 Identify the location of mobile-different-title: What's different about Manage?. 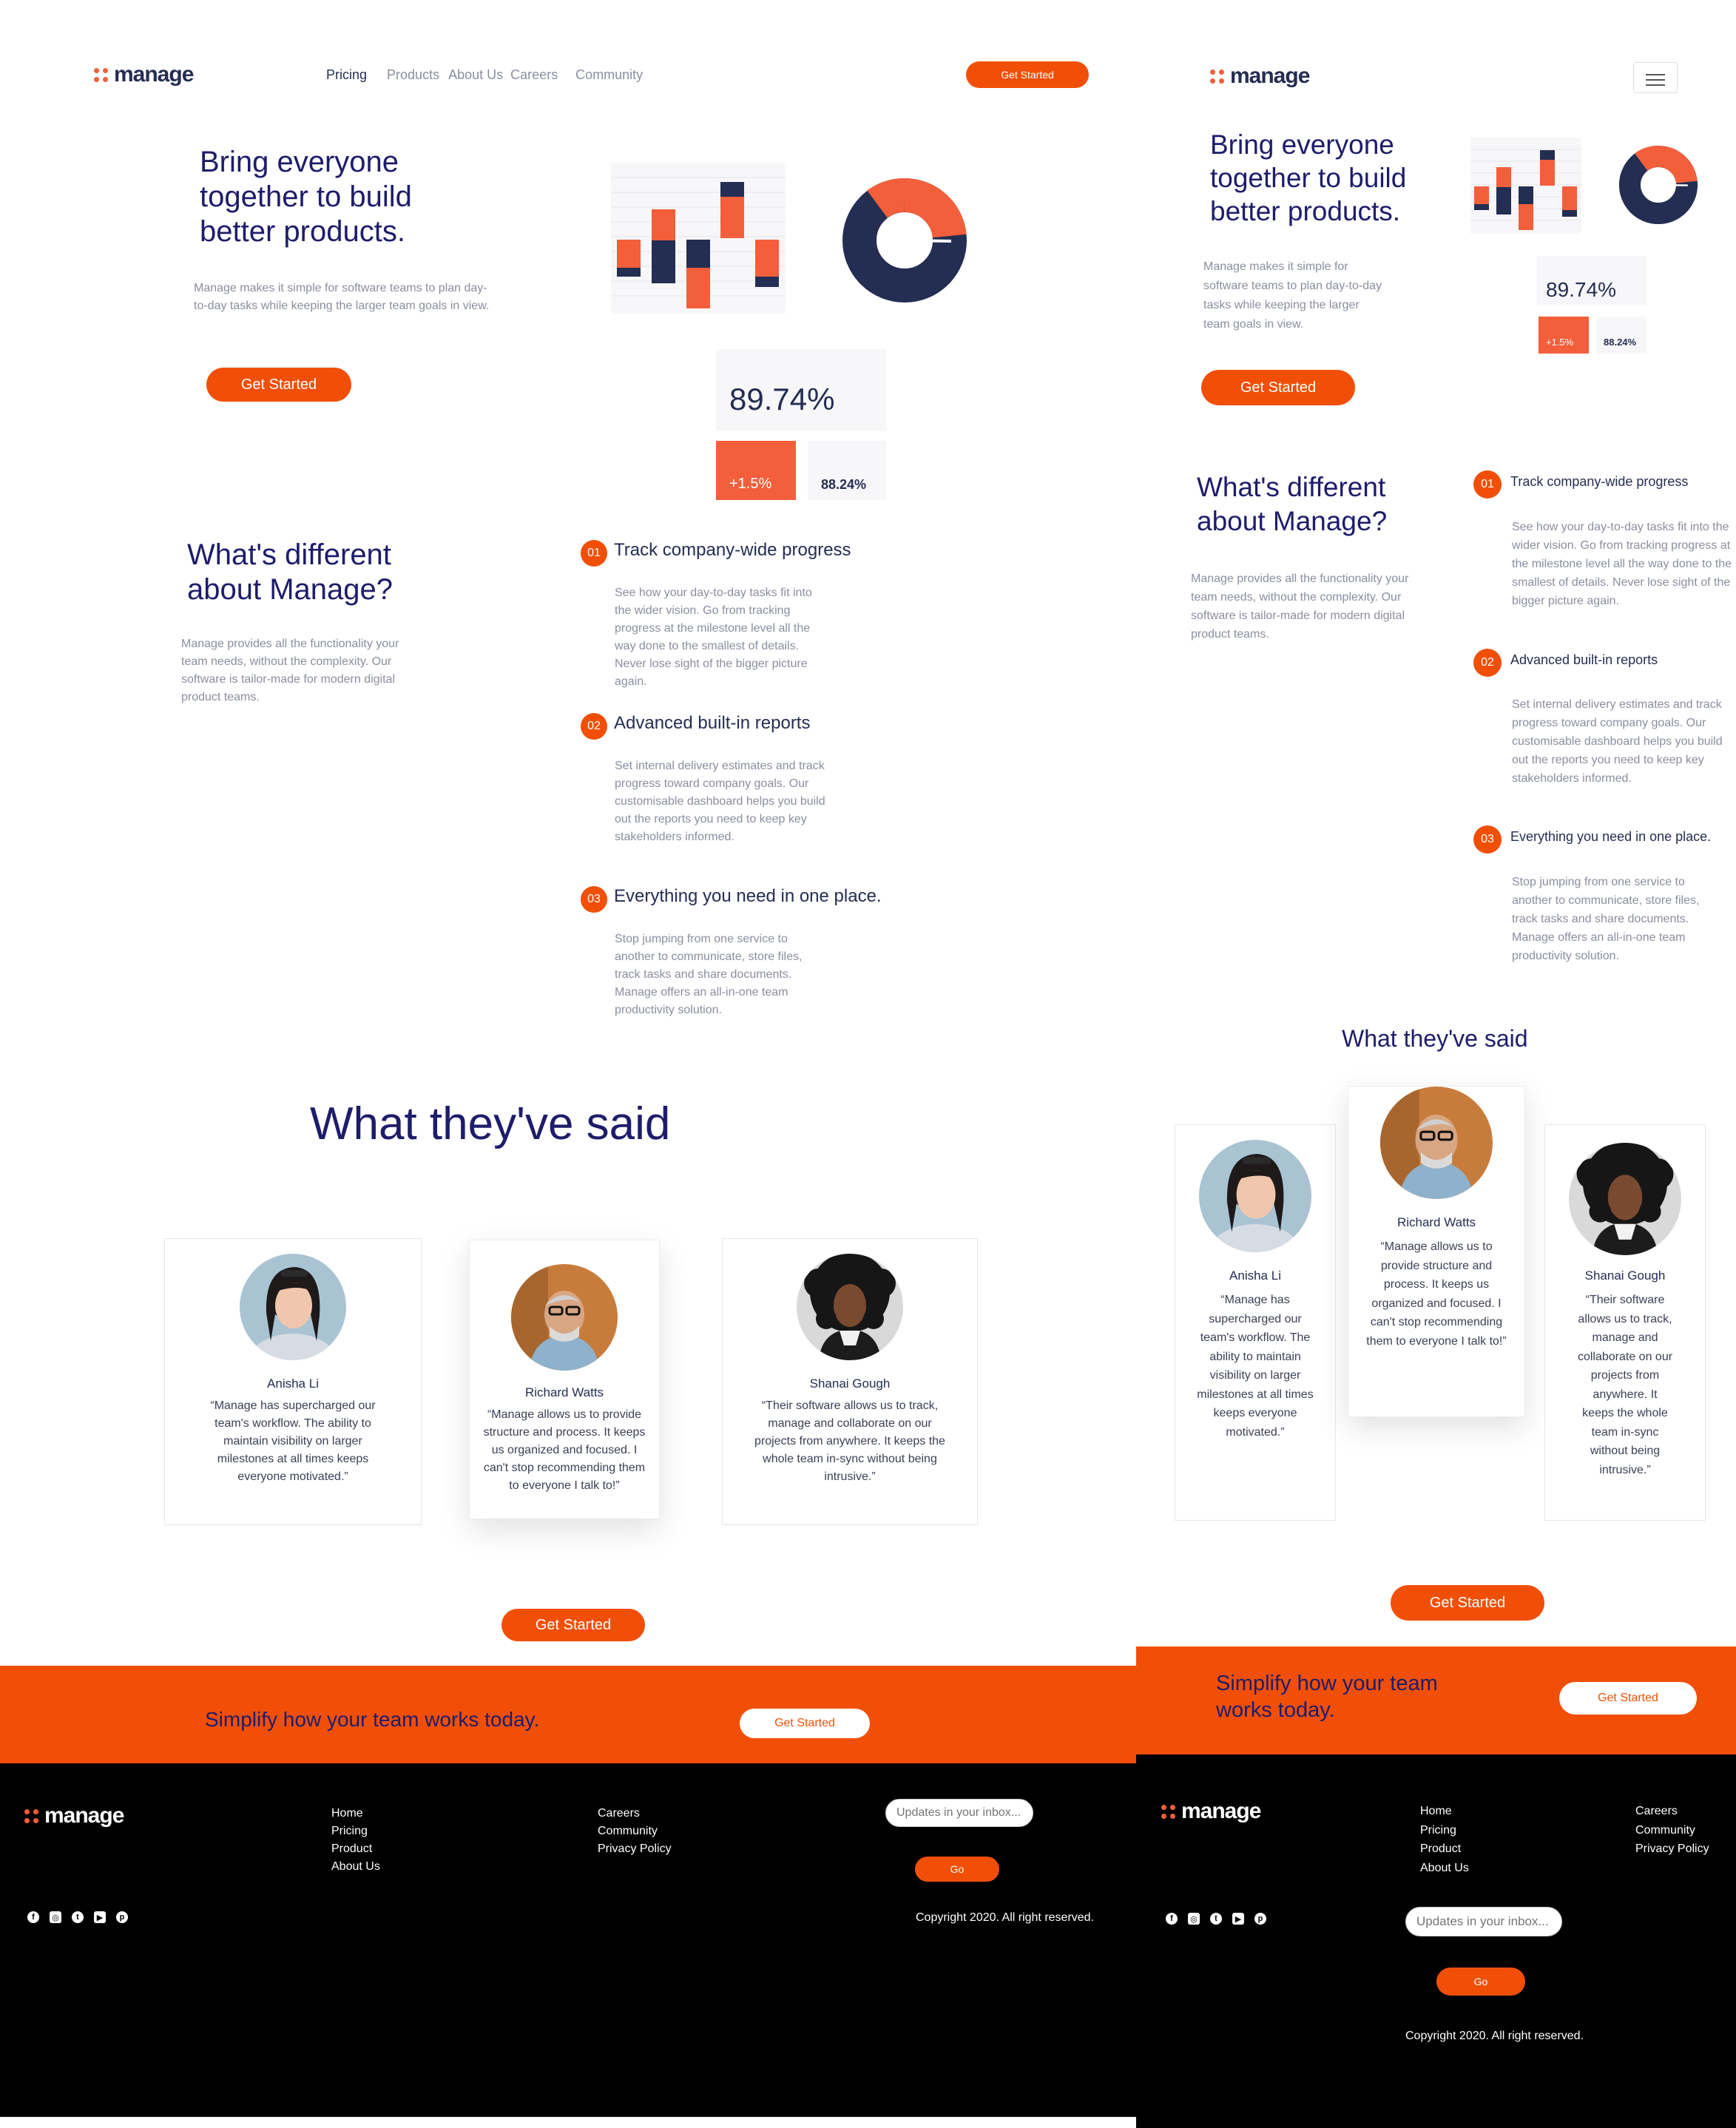
(1292, 504).